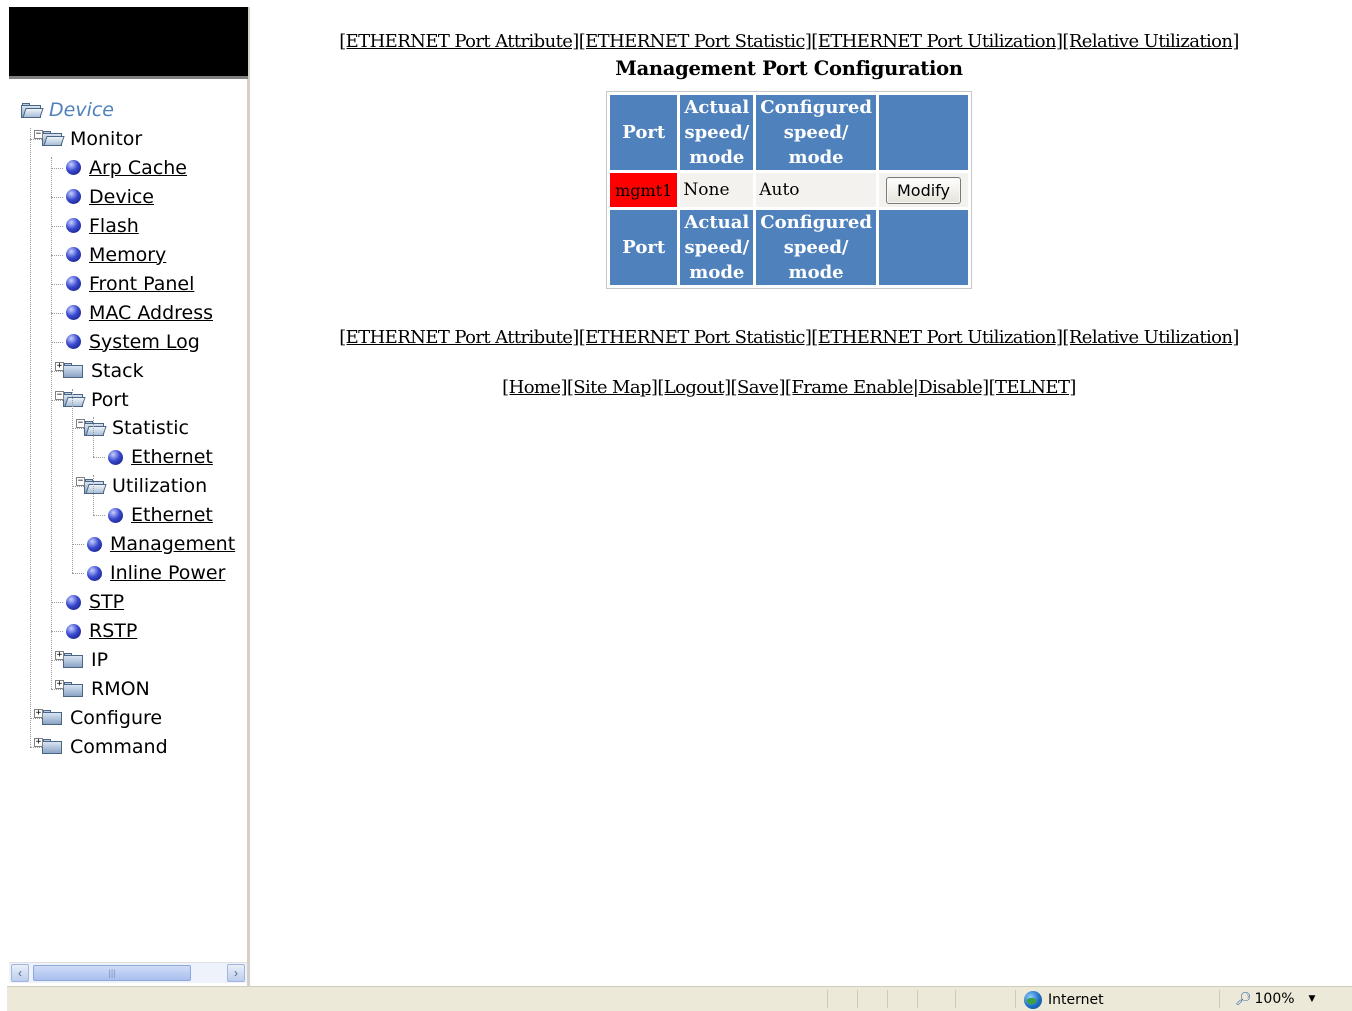 The width and height of the screenshot is (1352, 1011). I want to click on security-zone: Internet, so click(1064, 1000).